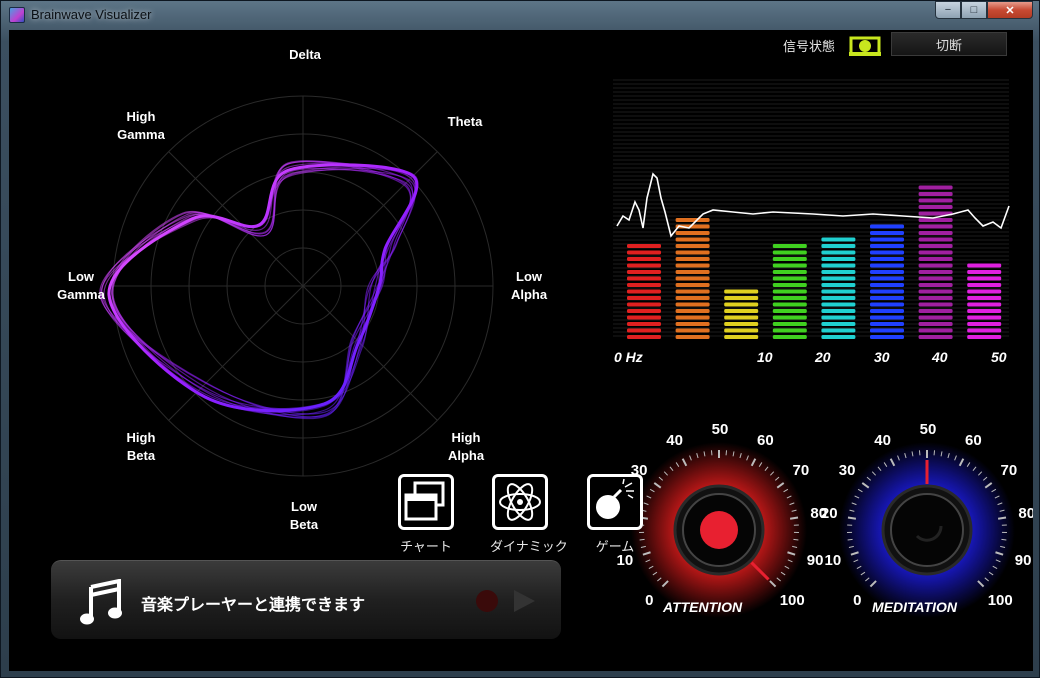 This screenshot has width=1040, height=678. I want to click on music-player-bar: 音楽プレーヤーと連携できます, so click(306, 599).